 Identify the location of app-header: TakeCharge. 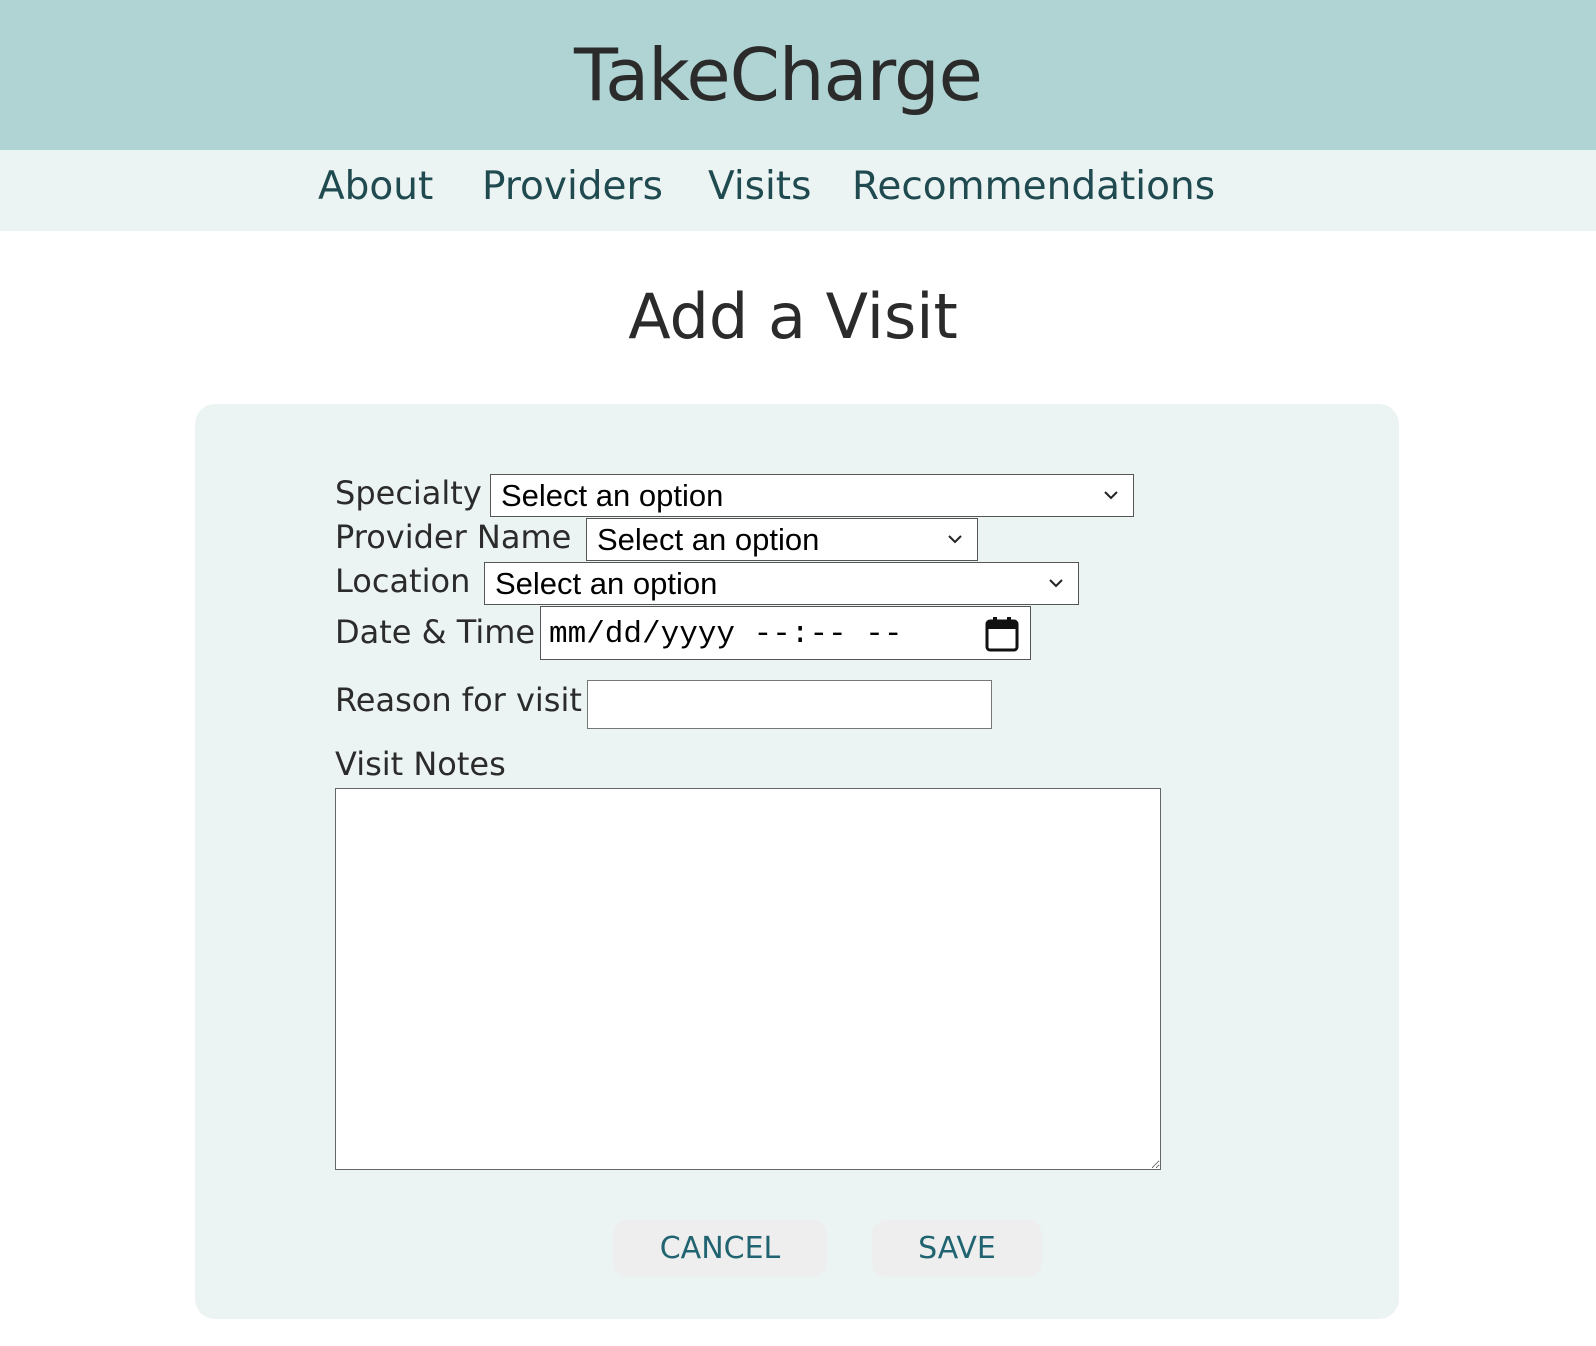
(798, 75).